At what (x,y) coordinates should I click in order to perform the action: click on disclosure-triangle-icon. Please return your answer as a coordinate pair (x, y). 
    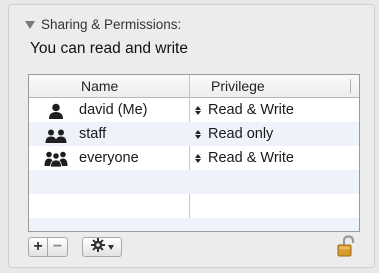
    Looking at the image, I should click on (30, 24).